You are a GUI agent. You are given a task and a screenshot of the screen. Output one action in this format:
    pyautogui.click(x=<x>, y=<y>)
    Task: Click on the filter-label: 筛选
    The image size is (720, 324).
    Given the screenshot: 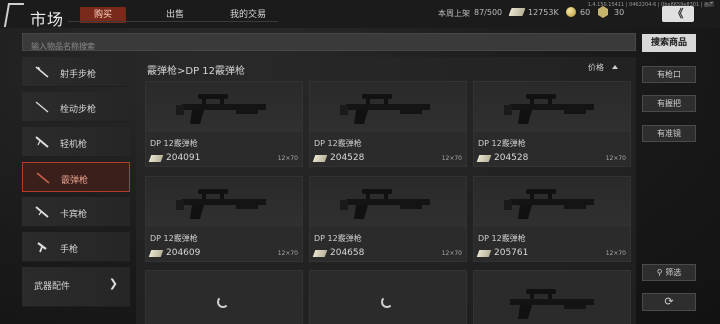 What is the action you would take?
    pyautogui.click(x=673, y=272)
    